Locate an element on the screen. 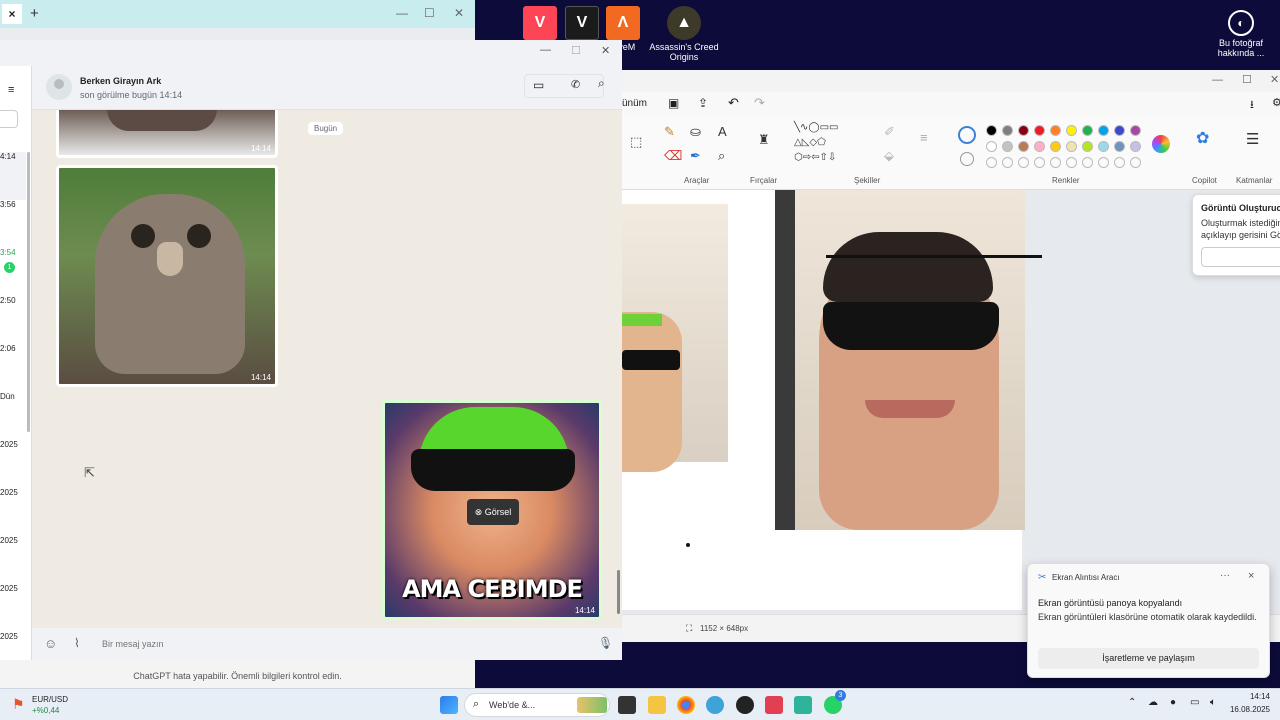 The height and width of the screenshot is (720, 1280). clock-date: 16.08.2025 is located at coordinates (1245, 709).